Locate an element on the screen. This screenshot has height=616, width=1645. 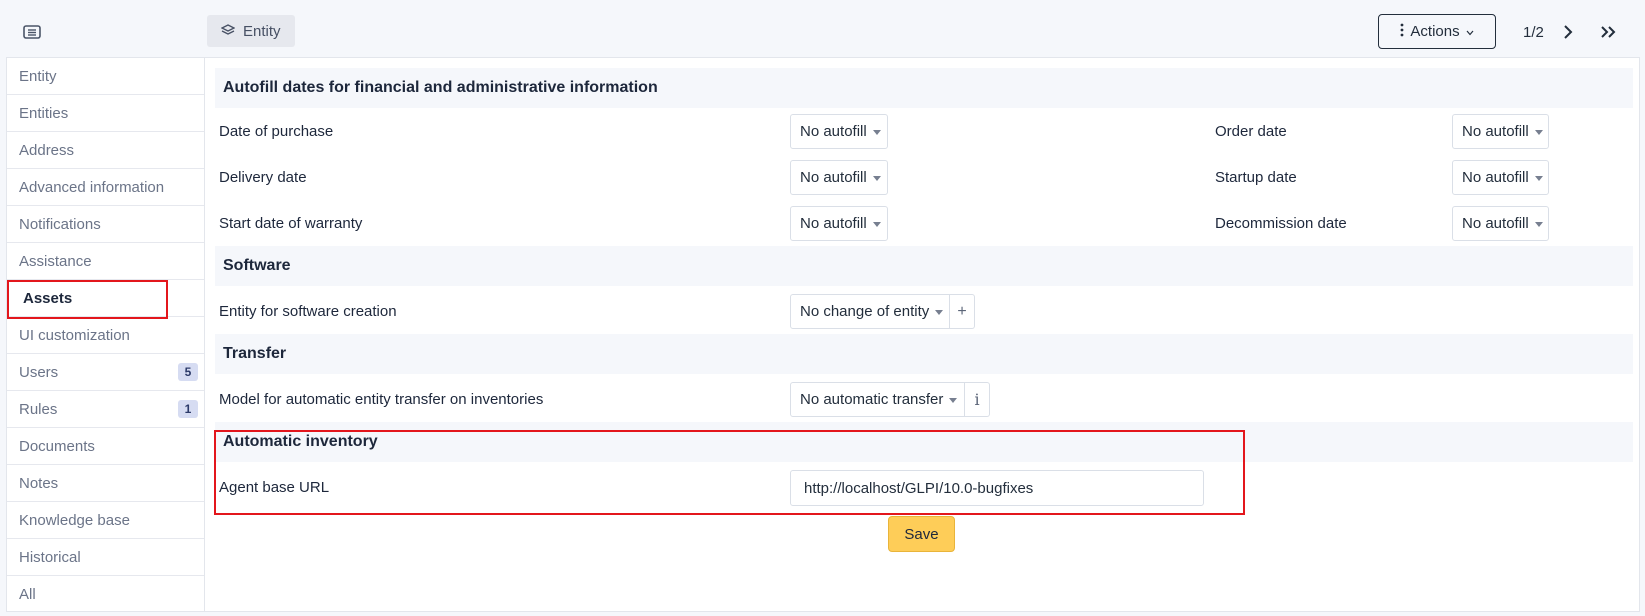
sidebar-item-ui-customization: UI customization is located at coordinates (105, 335).